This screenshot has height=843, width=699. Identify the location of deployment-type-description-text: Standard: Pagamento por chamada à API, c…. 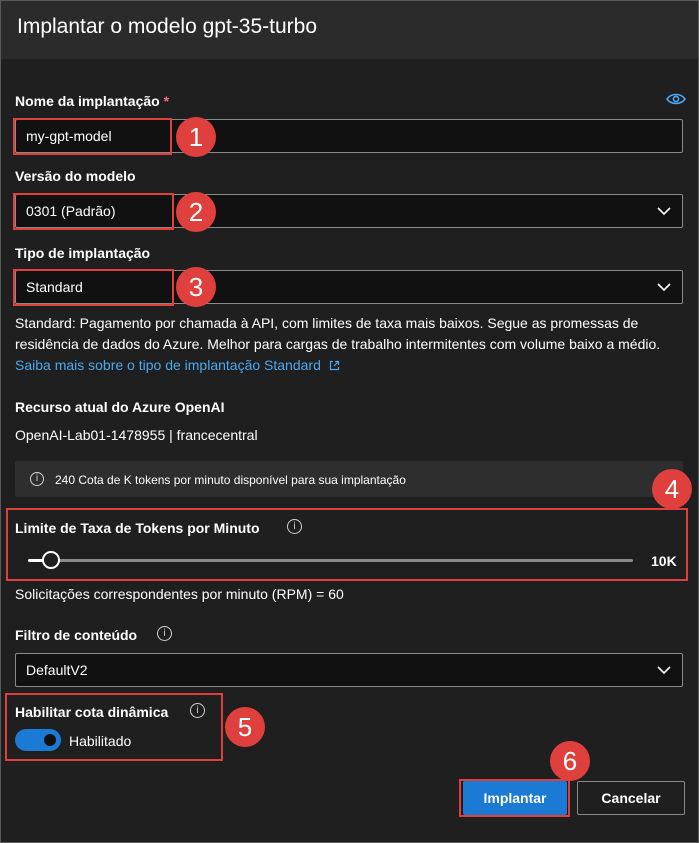
(338, 333).